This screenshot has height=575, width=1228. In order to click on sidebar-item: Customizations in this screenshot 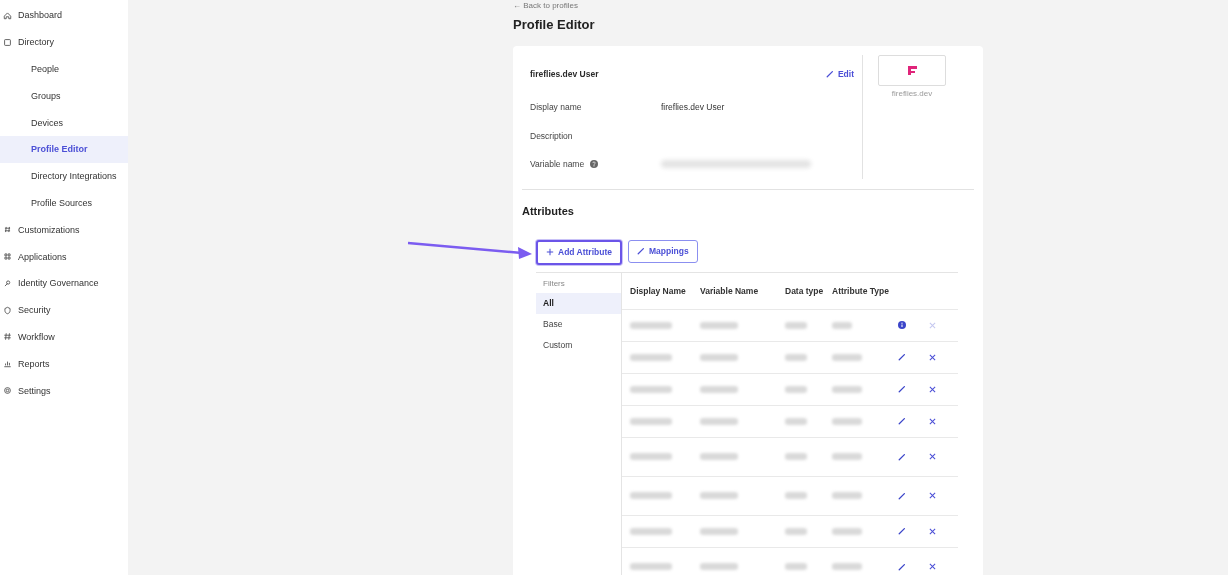, I will do `click(64, 230)`.